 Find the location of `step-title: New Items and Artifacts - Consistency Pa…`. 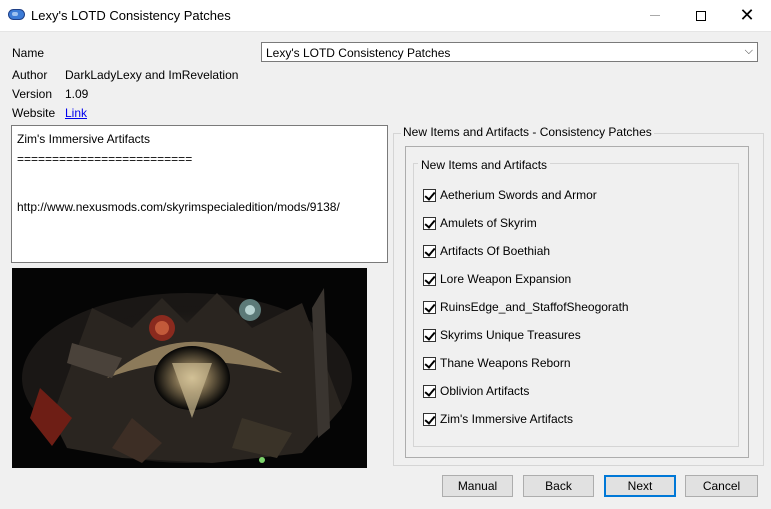

step-title: New Items and Artifacts - Consistency Pa… is located at coordinates (527, 132).